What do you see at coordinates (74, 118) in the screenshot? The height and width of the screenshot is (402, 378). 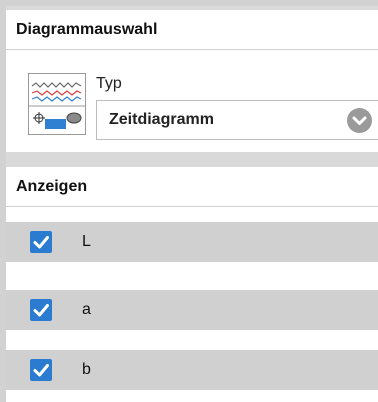 I see `thumbnail-ellipse` at bounding box center [74, 118].